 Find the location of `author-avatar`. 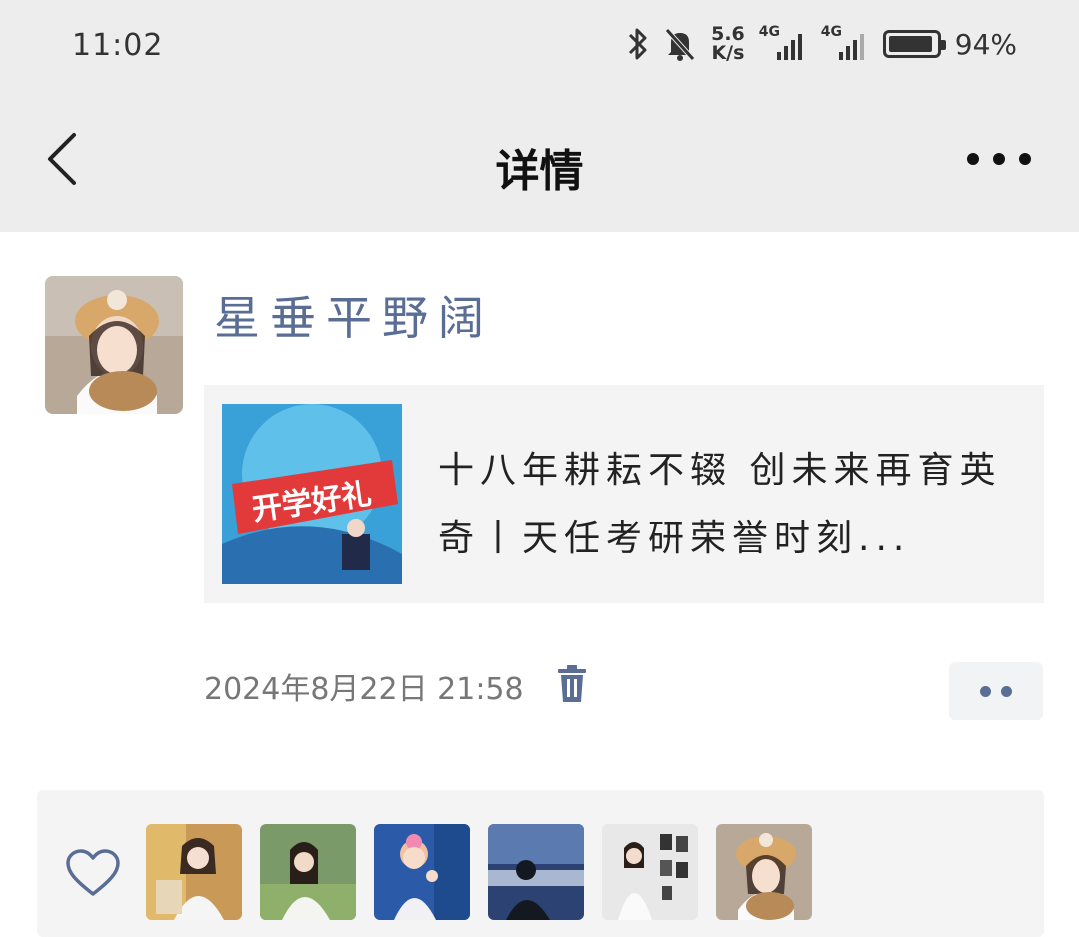

author-avatar is located at coordinates (114, 345).